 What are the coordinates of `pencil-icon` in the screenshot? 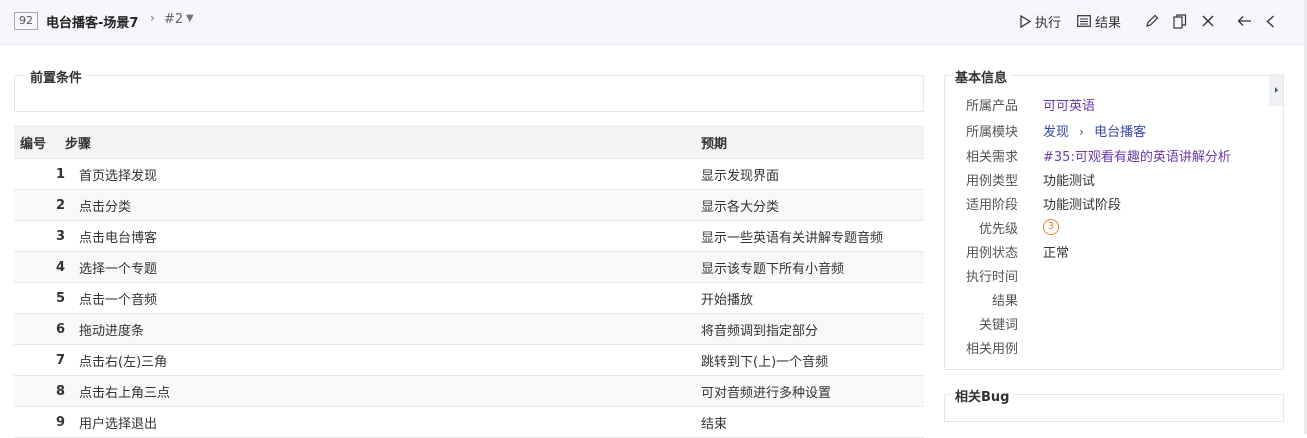 It's located at (1152, 20).